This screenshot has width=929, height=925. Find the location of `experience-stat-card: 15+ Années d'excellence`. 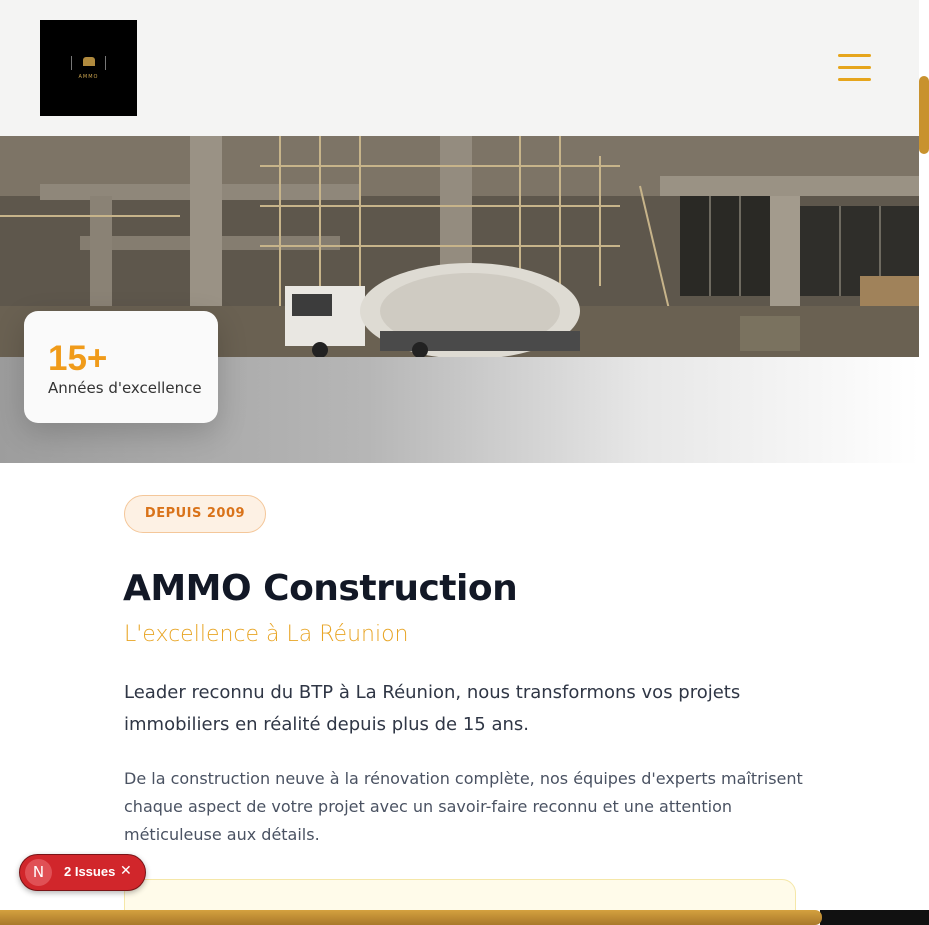

experience-stat-card: 15+ Années d'excellence is located at coordinates (121, 367).